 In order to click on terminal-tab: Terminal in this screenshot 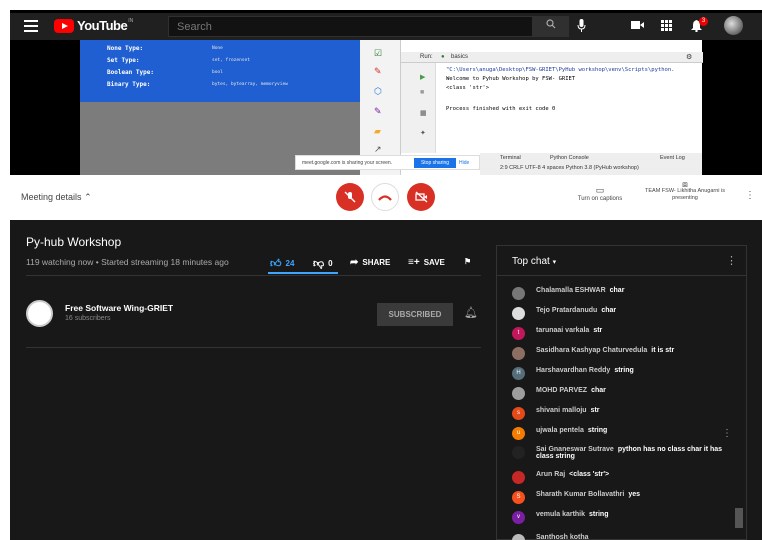, I will do `click(510, 158)`.